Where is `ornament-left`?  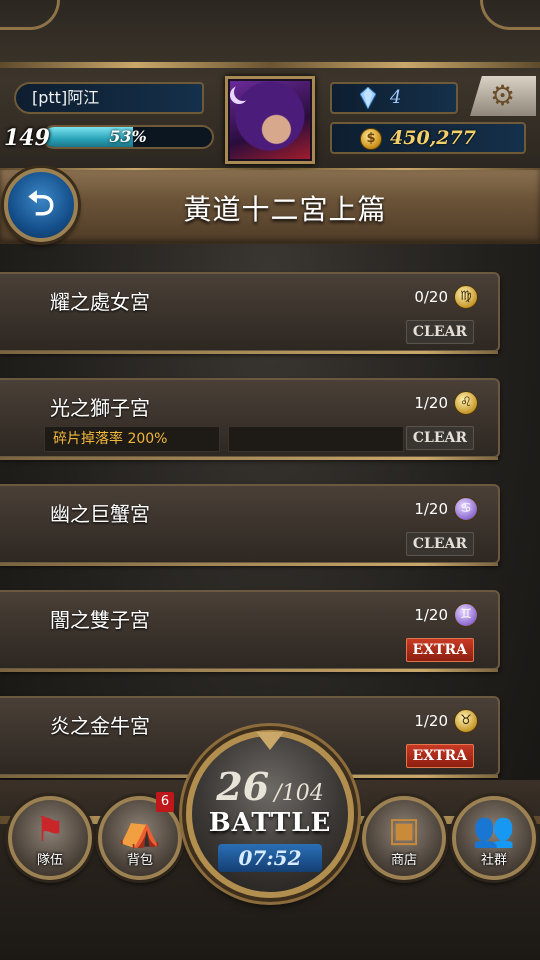 ornament-left is located at coordinates (30, 15).